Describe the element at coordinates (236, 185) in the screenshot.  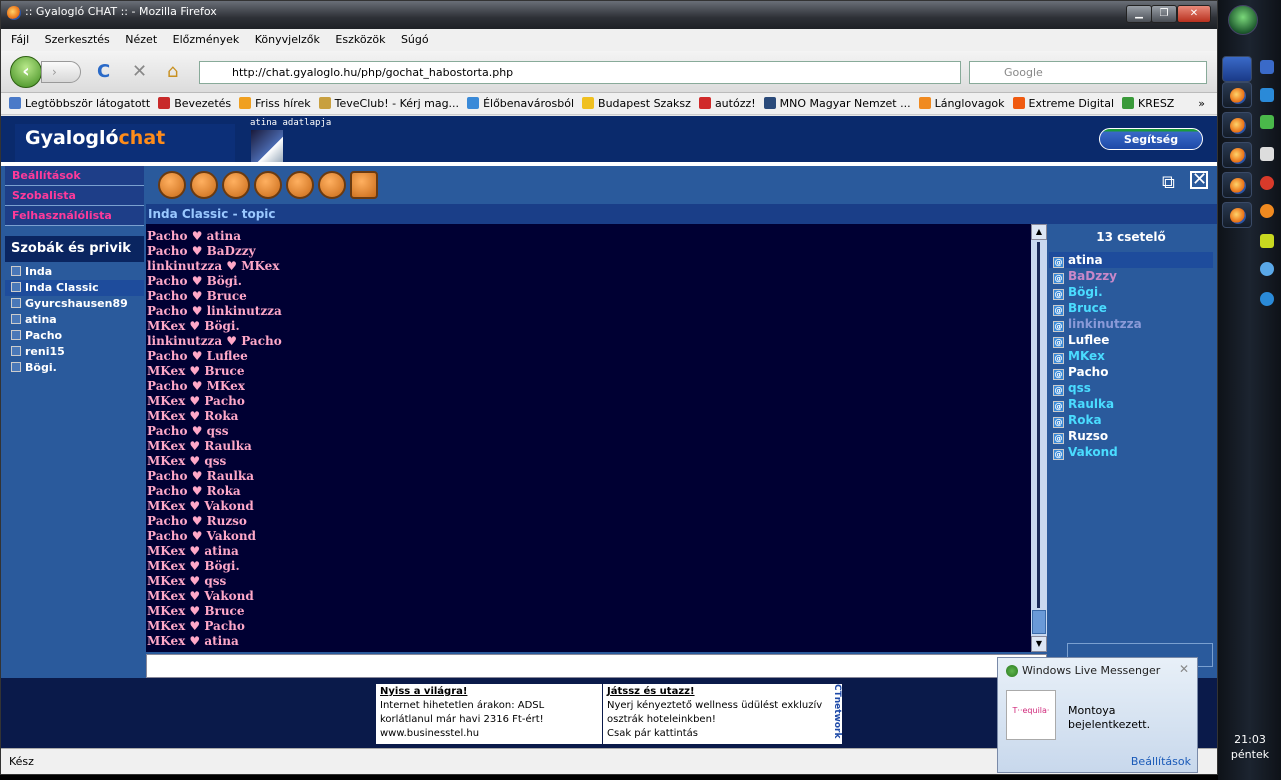
I see `phone-icon` at that location.